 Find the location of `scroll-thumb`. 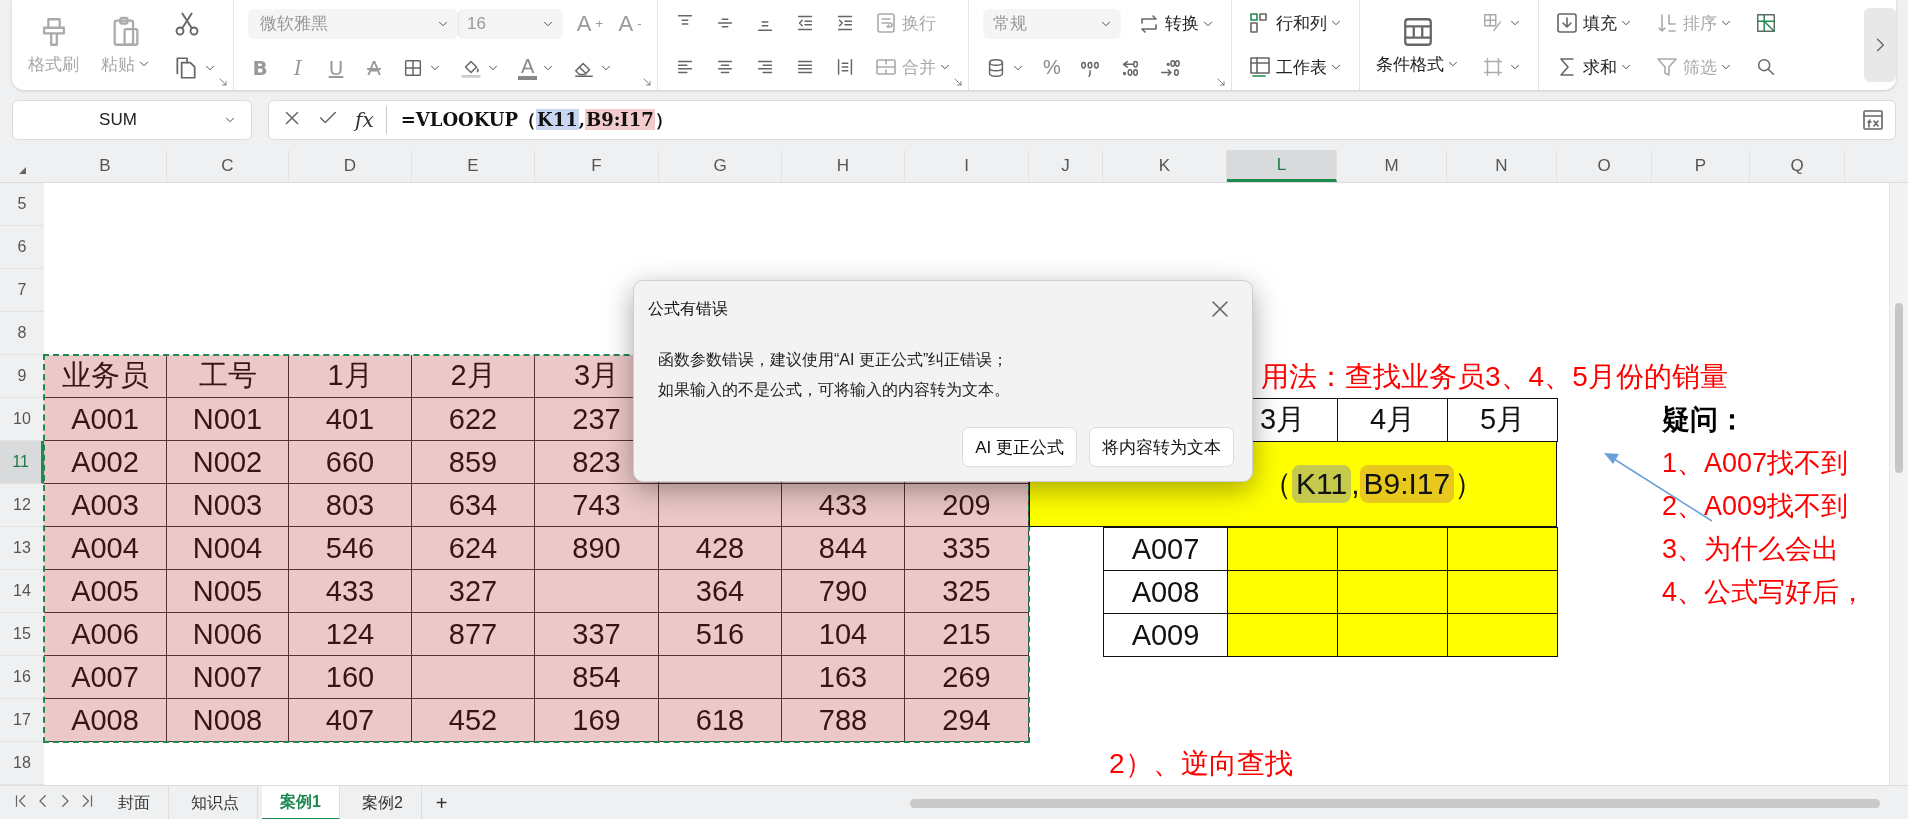

scroll-thumb is located at coordinates (1899, 388).